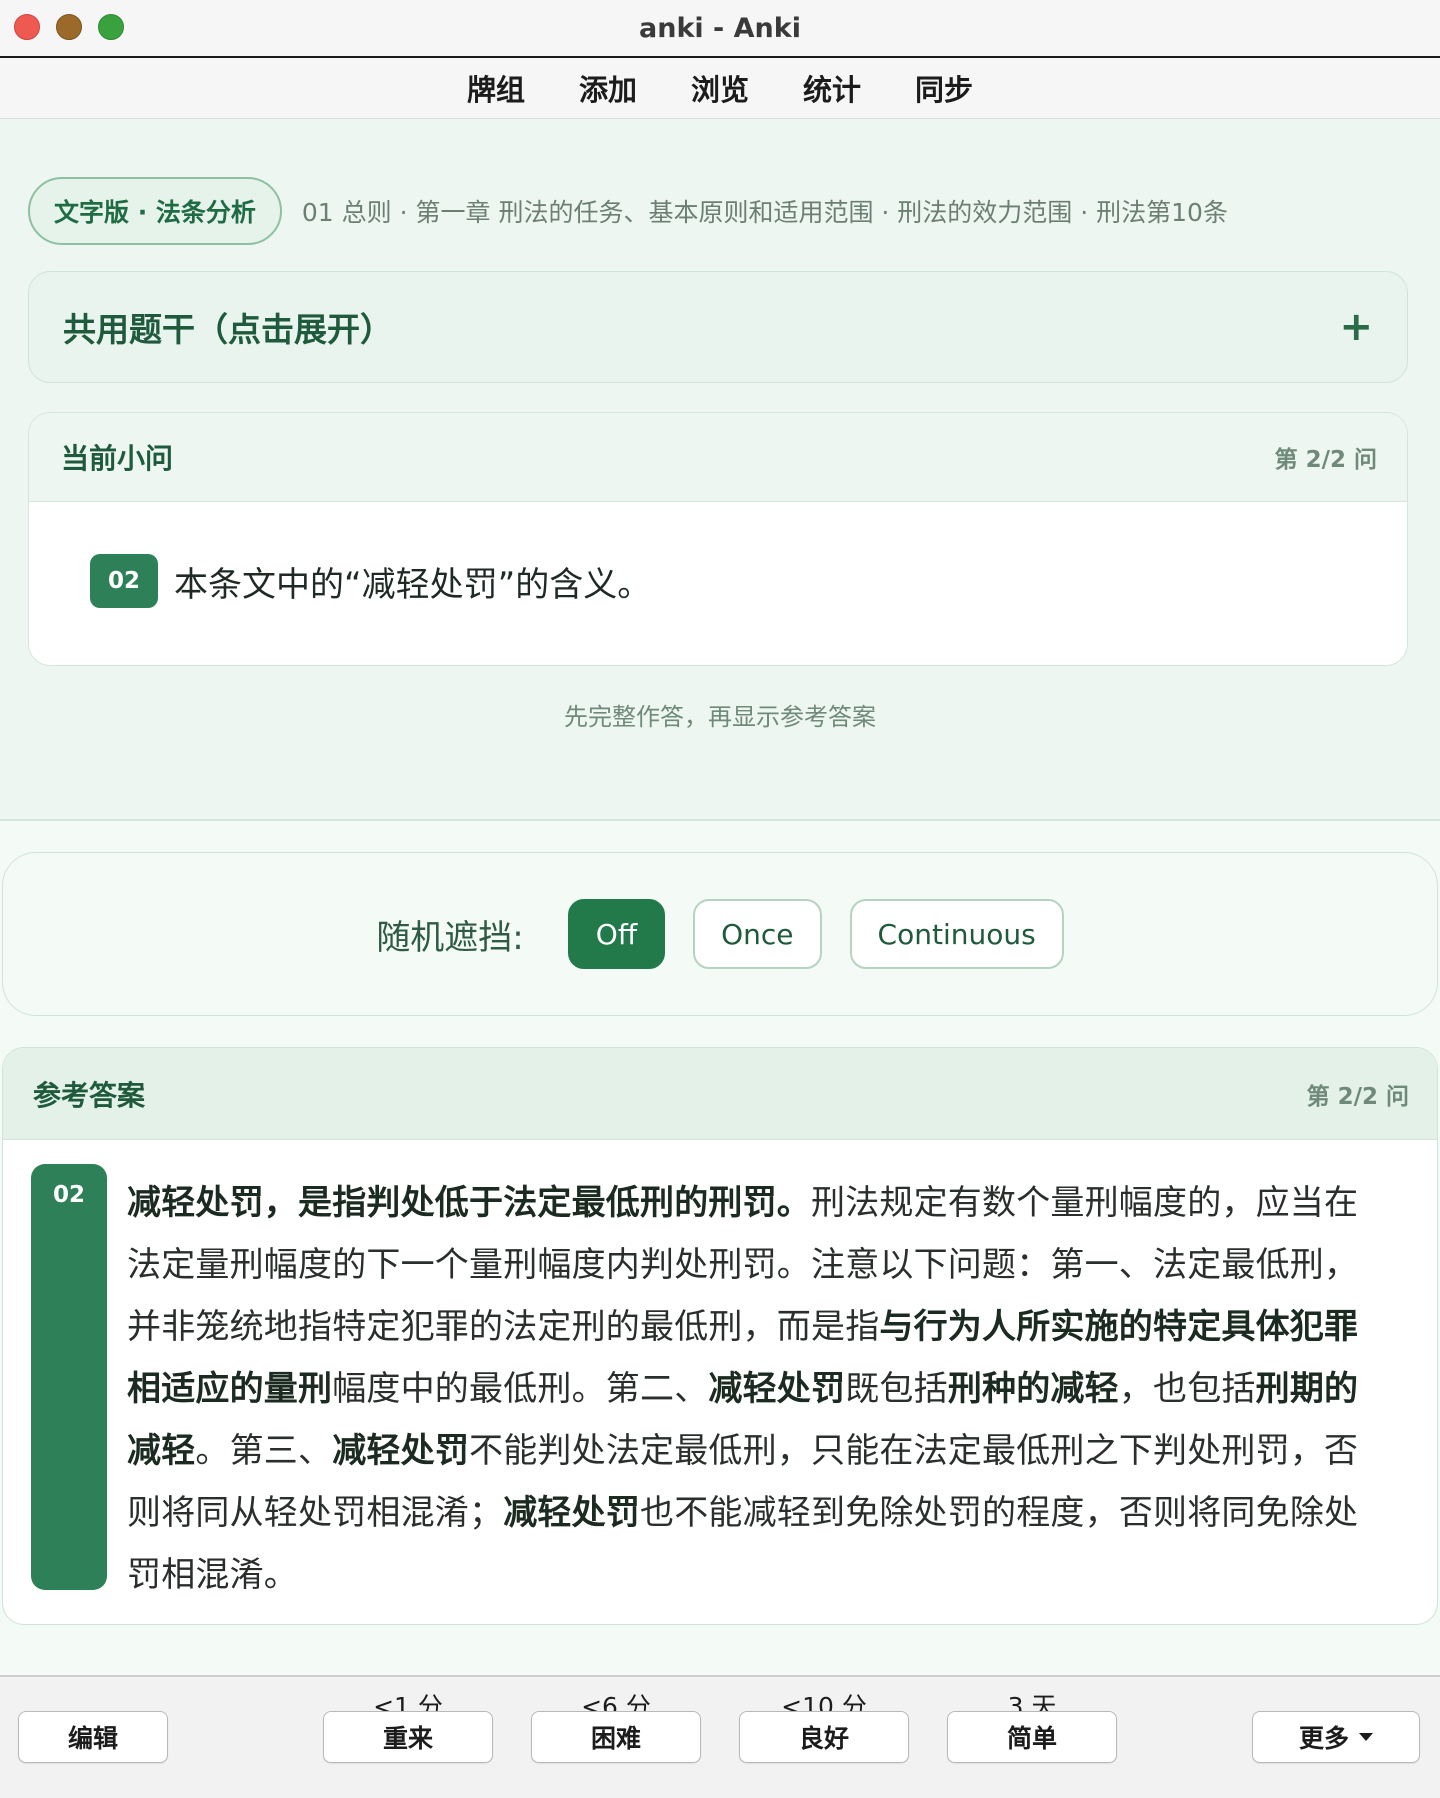  I want to click on answer-counter: 第 2/2 问, so click(1357, 1096).